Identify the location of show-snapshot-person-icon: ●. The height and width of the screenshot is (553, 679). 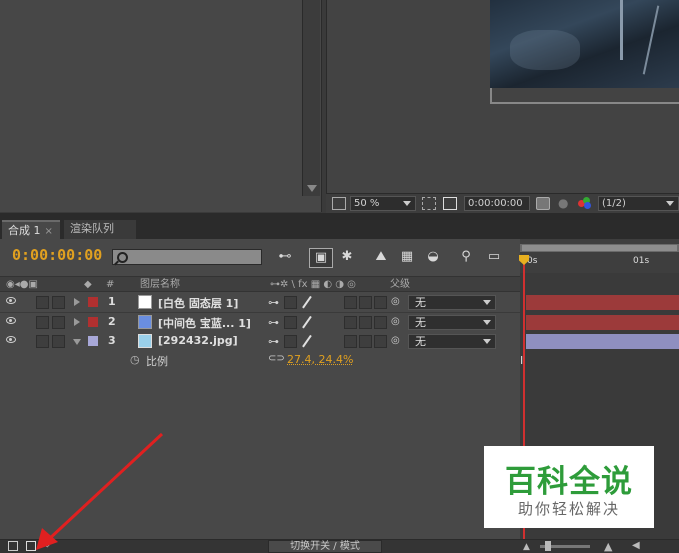
(565, 203).